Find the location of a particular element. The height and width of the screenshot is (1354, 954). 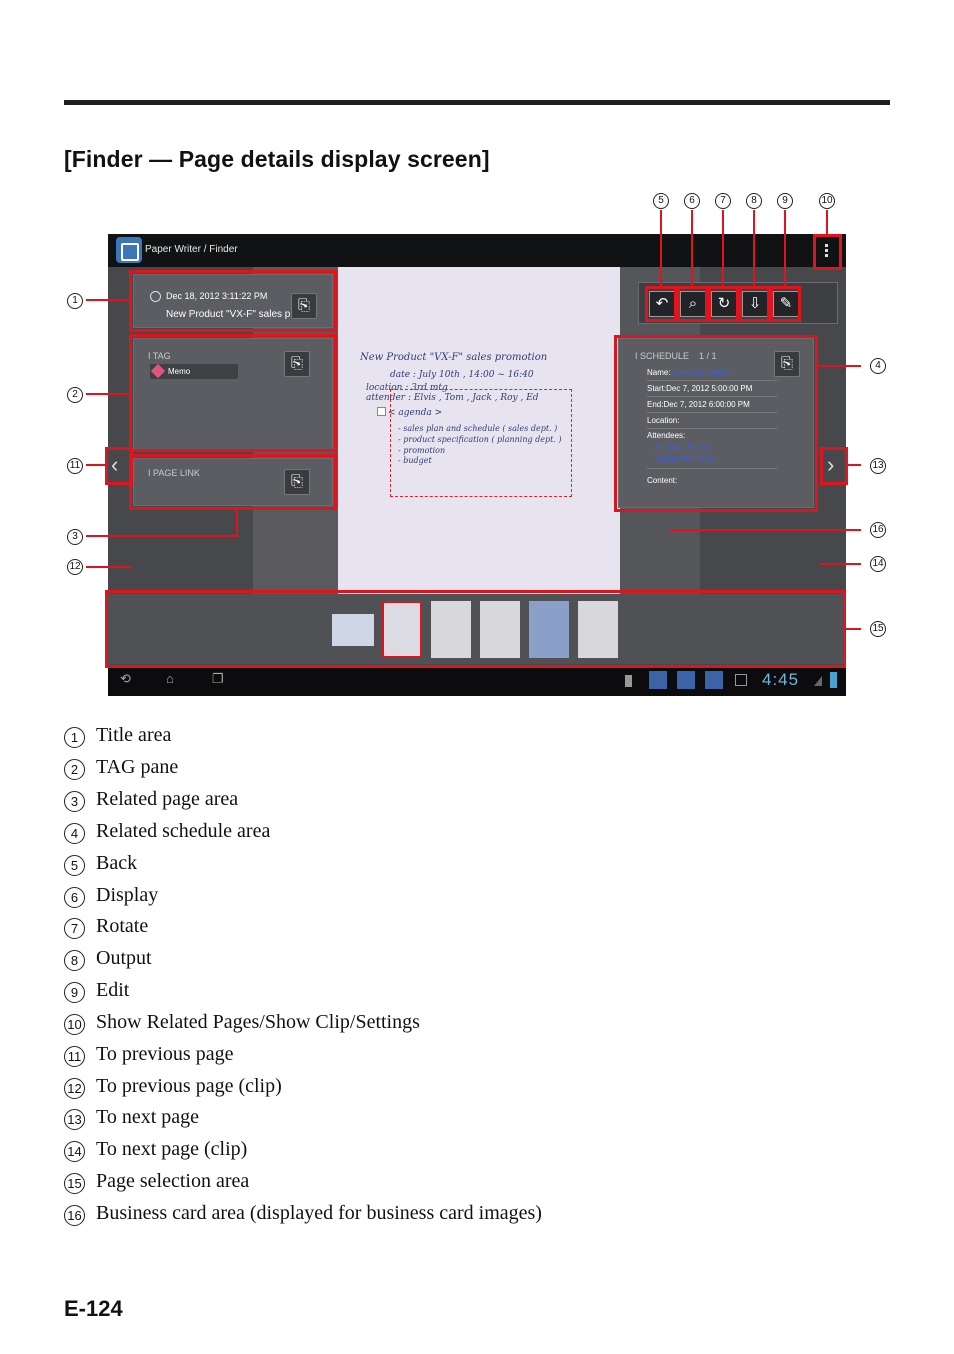

system-nav-bar: ⟲ ⌂ ❐ 4:45 is located at coordinates (477, 681).